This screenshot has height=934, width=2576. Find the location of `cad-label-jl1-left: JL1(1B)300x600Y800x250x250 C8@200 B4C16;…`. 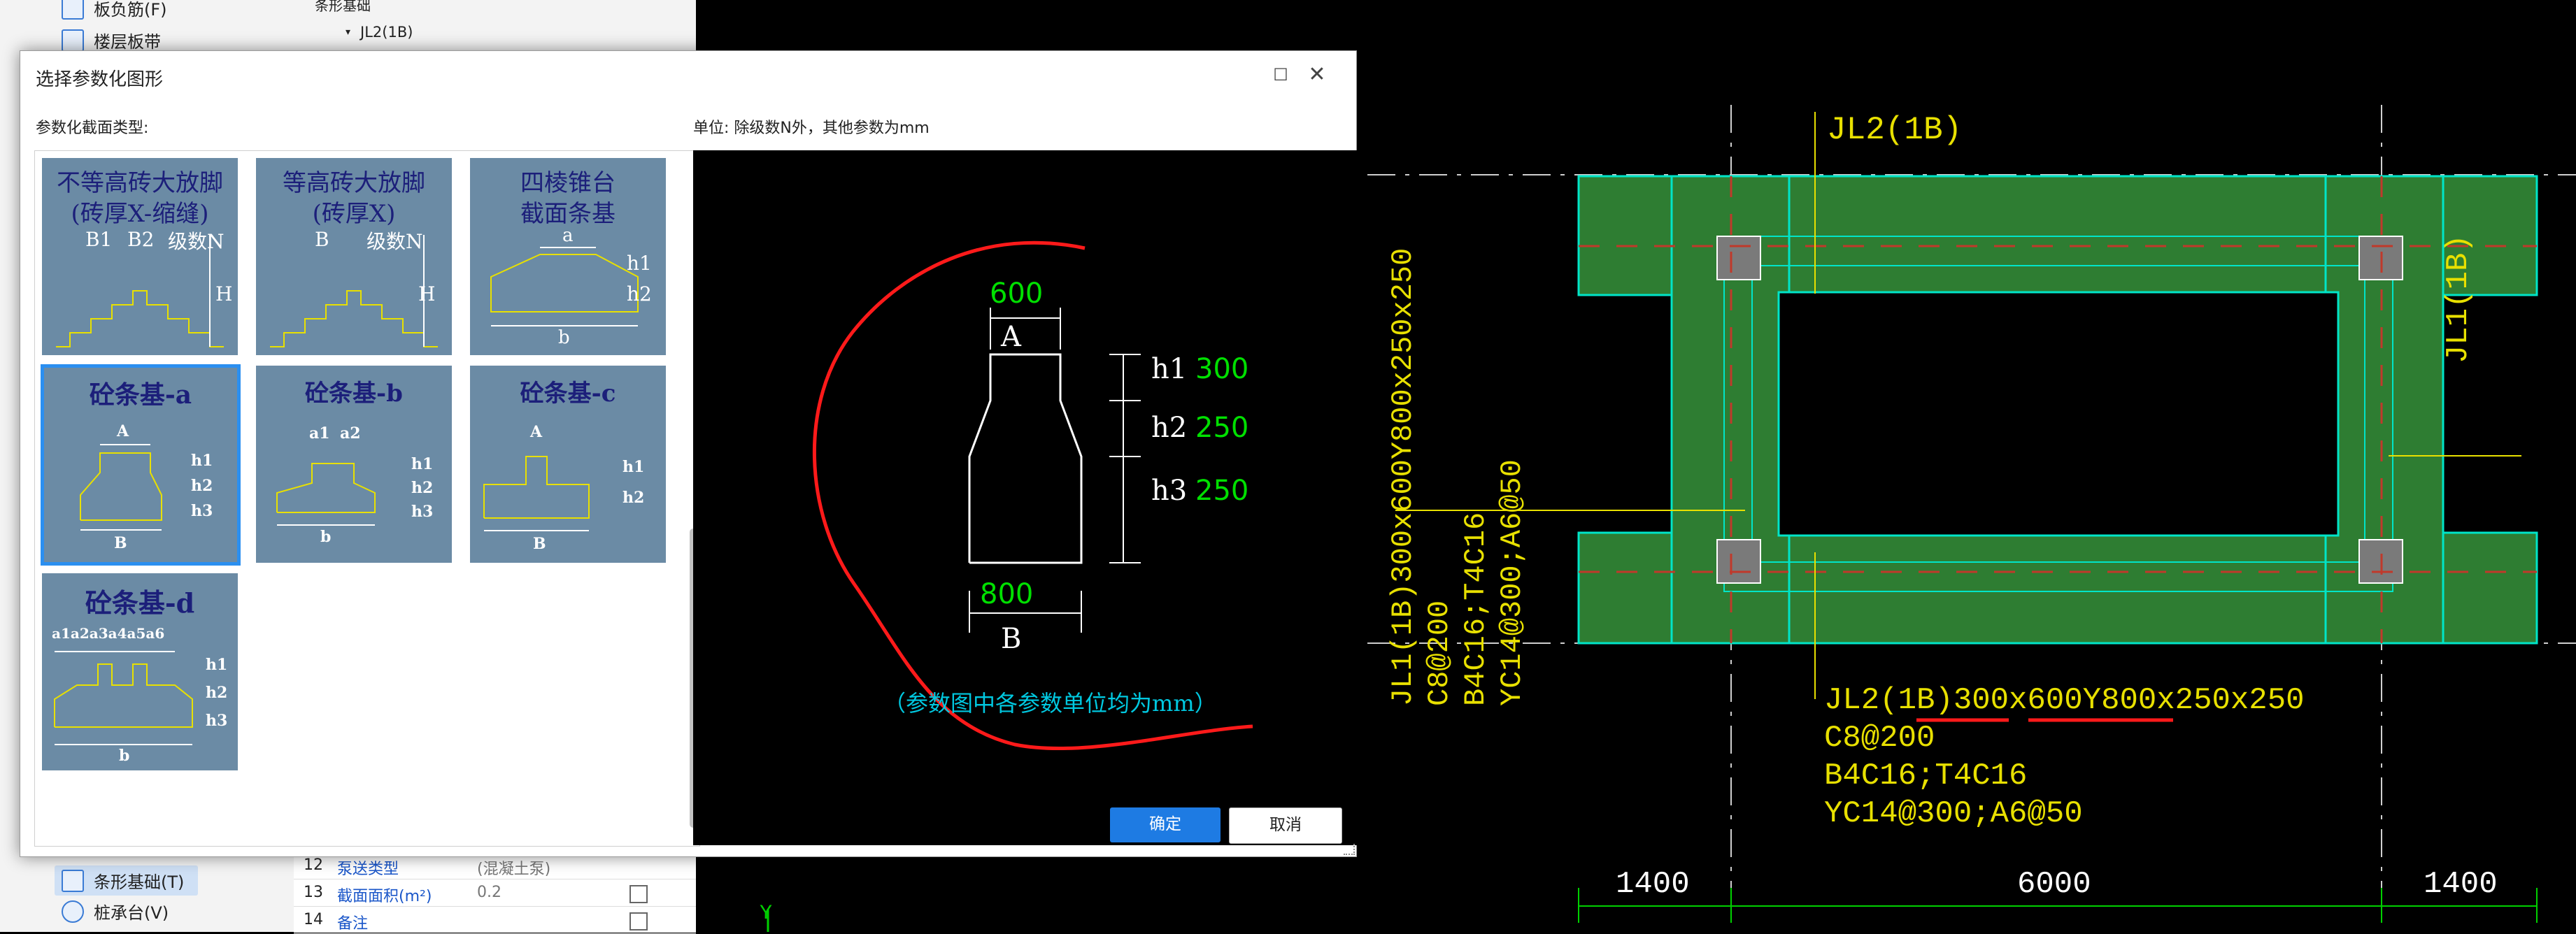

cad-label-jl1-left: JL1(1B)300x600Y800x250x250 C8@200 B4C16;… is located at coordinates (1457, 477).